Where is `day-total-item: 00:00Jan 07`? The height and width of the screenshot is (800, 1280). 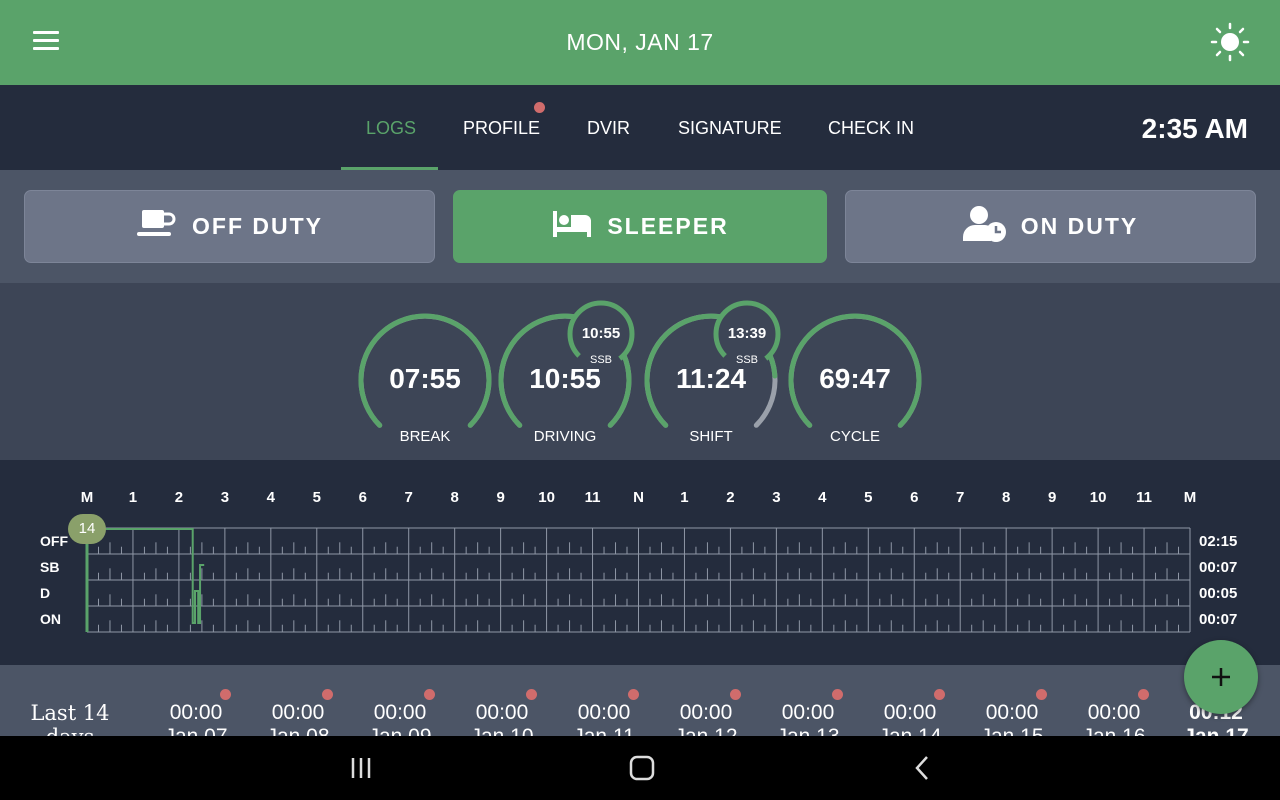 day-total-item: 00:00Jan 07 is located at coordinates (196, 718).